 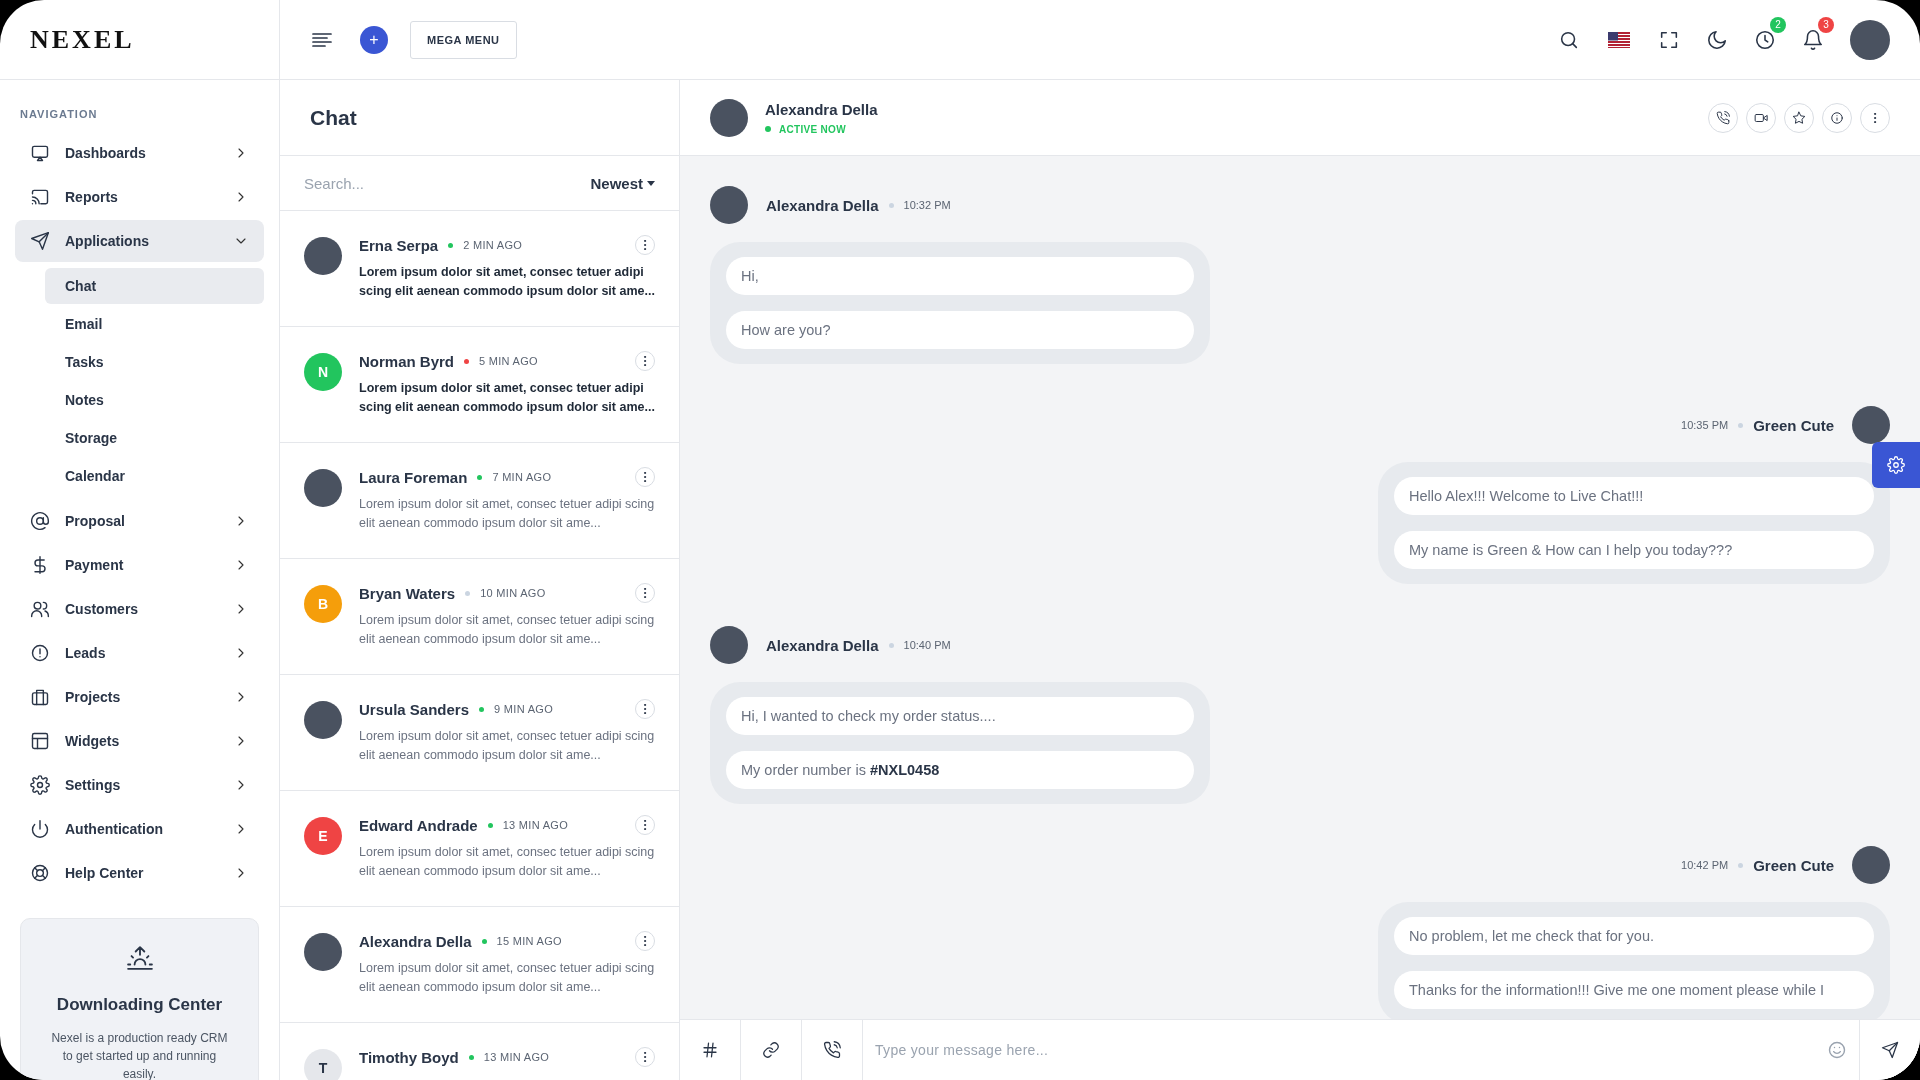 What do you see at coordinates (493, 245) in the screenshot?
I see `time-ago: 2 MIN AGO` at bounding box center [493, 245].